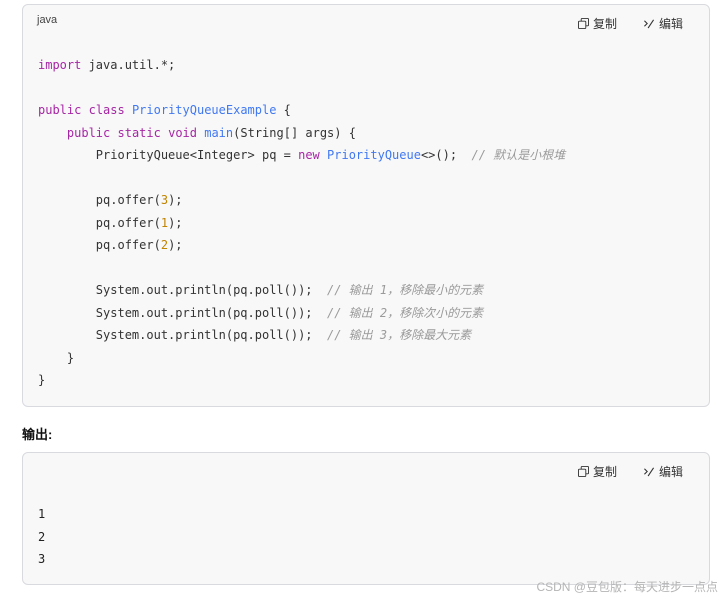 Image resolution: width=728 pixels, height=601 pixels. I want to click on code-language-label: java, so click(47, 20).